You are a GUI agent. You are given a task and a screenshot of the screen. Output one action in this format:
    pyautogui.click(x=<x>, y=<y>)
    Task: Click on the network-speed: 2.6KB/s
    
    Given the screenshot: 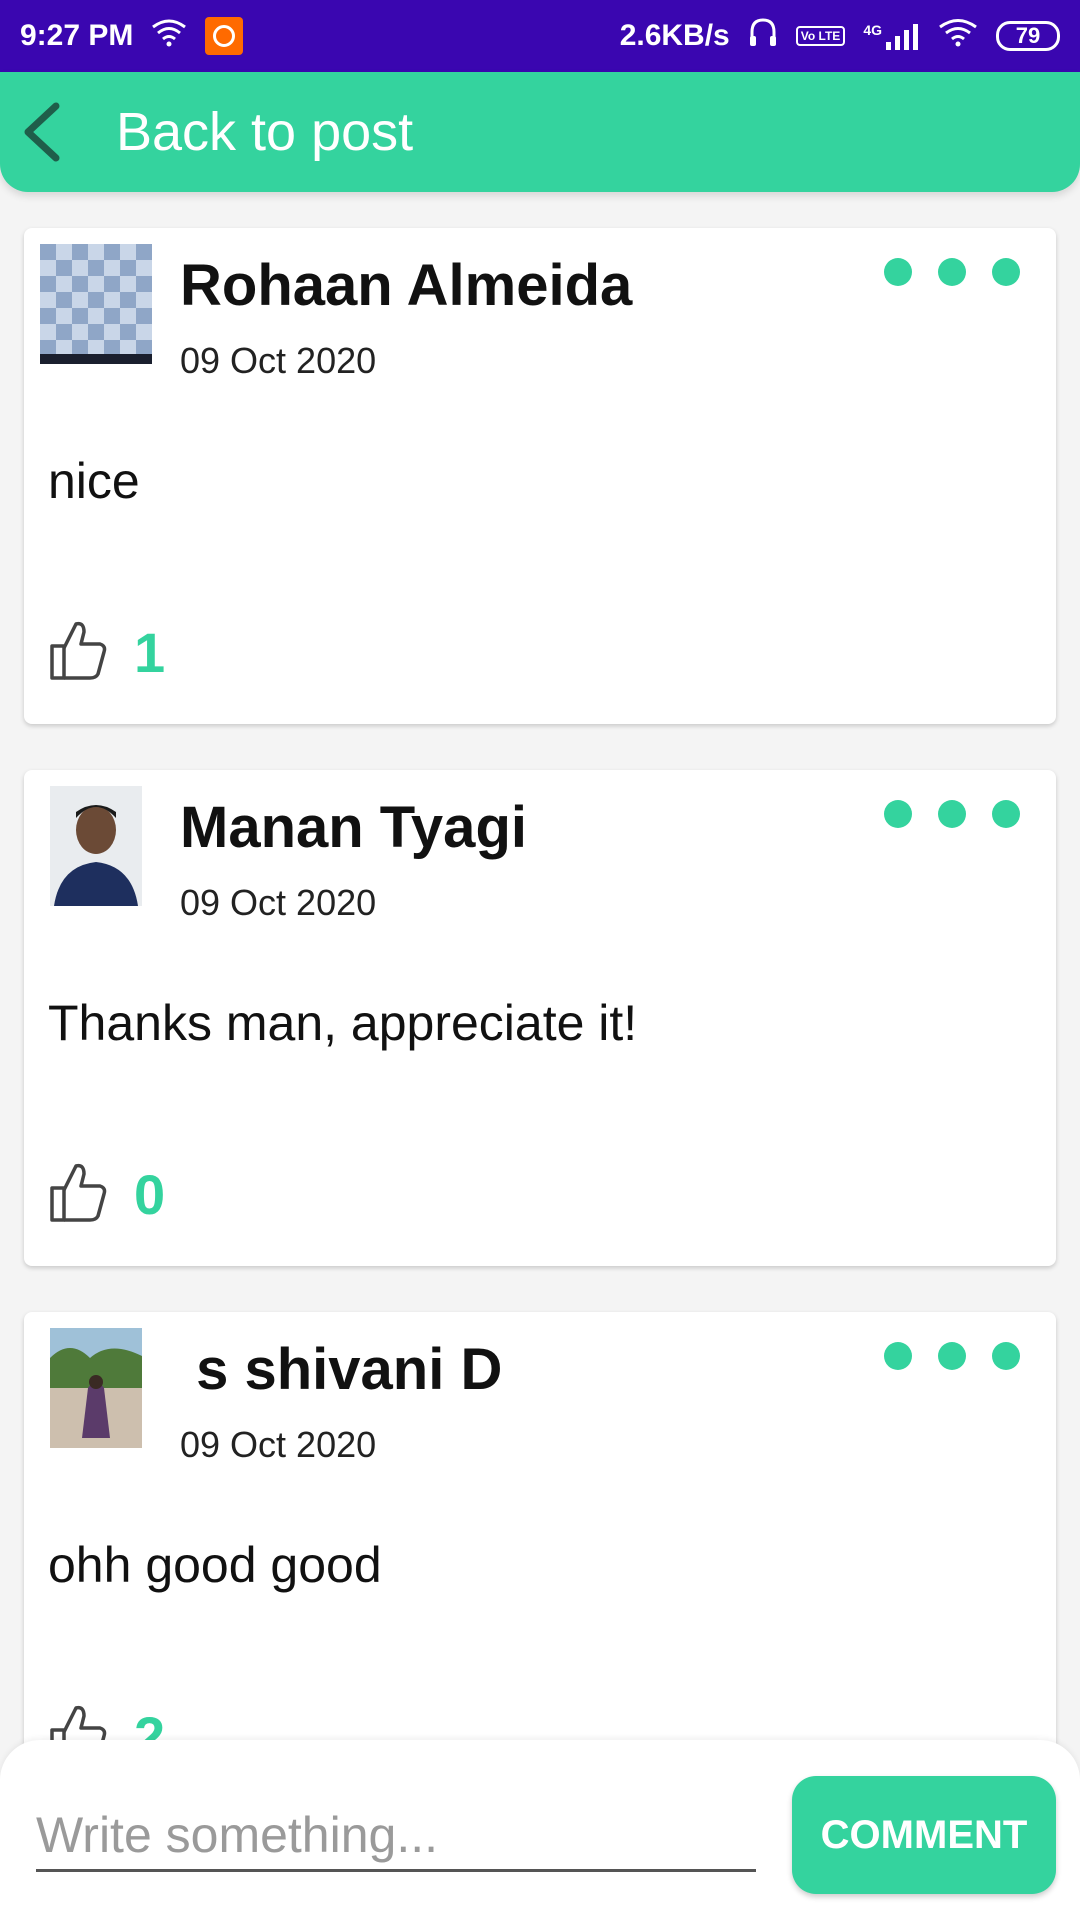 What is the action you would take?
    pyautogui.click(x=674, y=35)
    